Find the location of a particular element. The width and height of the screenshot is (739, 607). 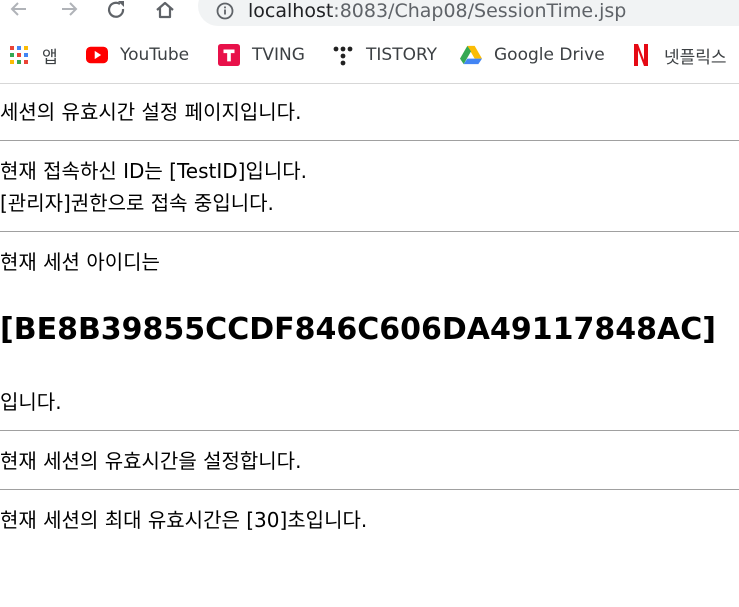

session-id-intro: 현재 세션 아이디는 is located at coordinates (80, 262).